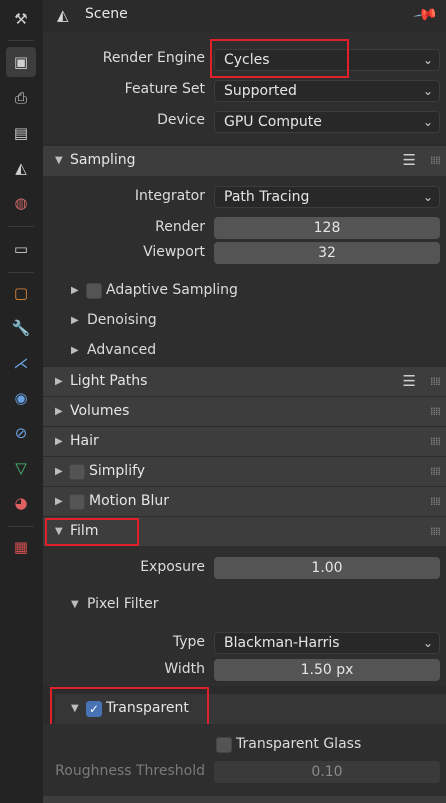 The height and width of the screenshot is (803, 446). I want to click on exposure-field: 1.00, so click(327, 568).